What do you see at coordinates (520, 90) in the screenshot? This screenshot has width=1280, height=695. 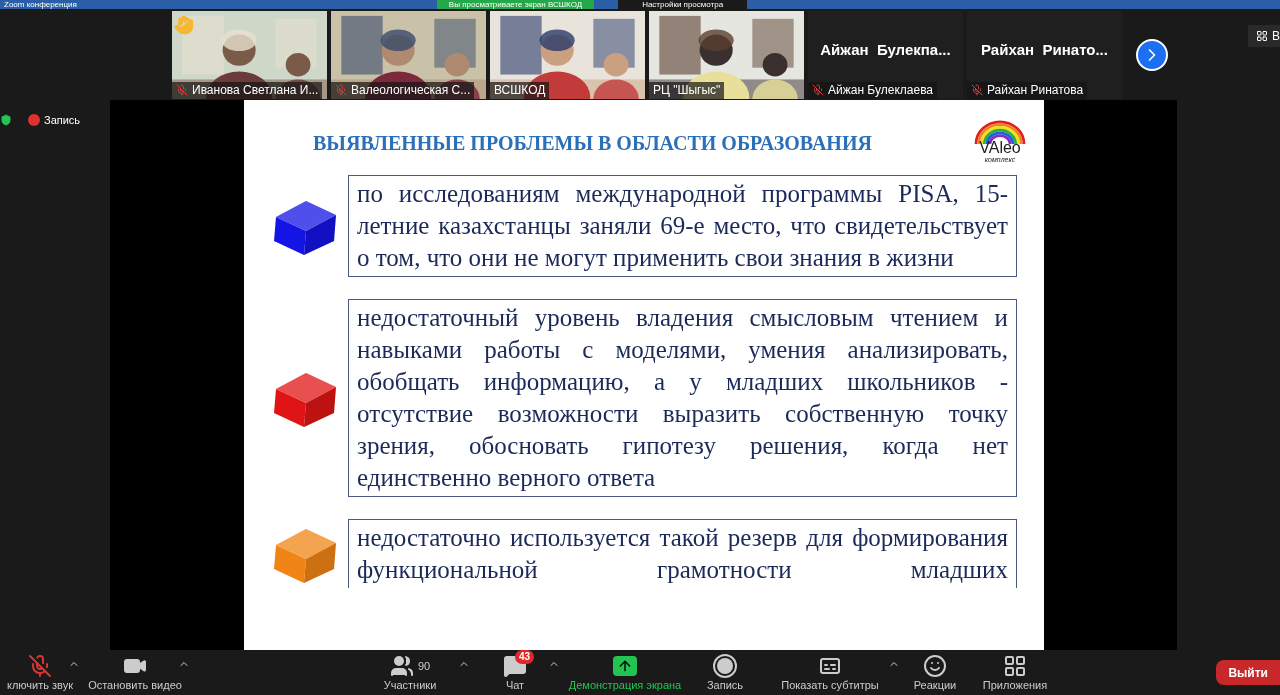 I see `participant-name: ВСШКОД` at bounding box center [520, 90].